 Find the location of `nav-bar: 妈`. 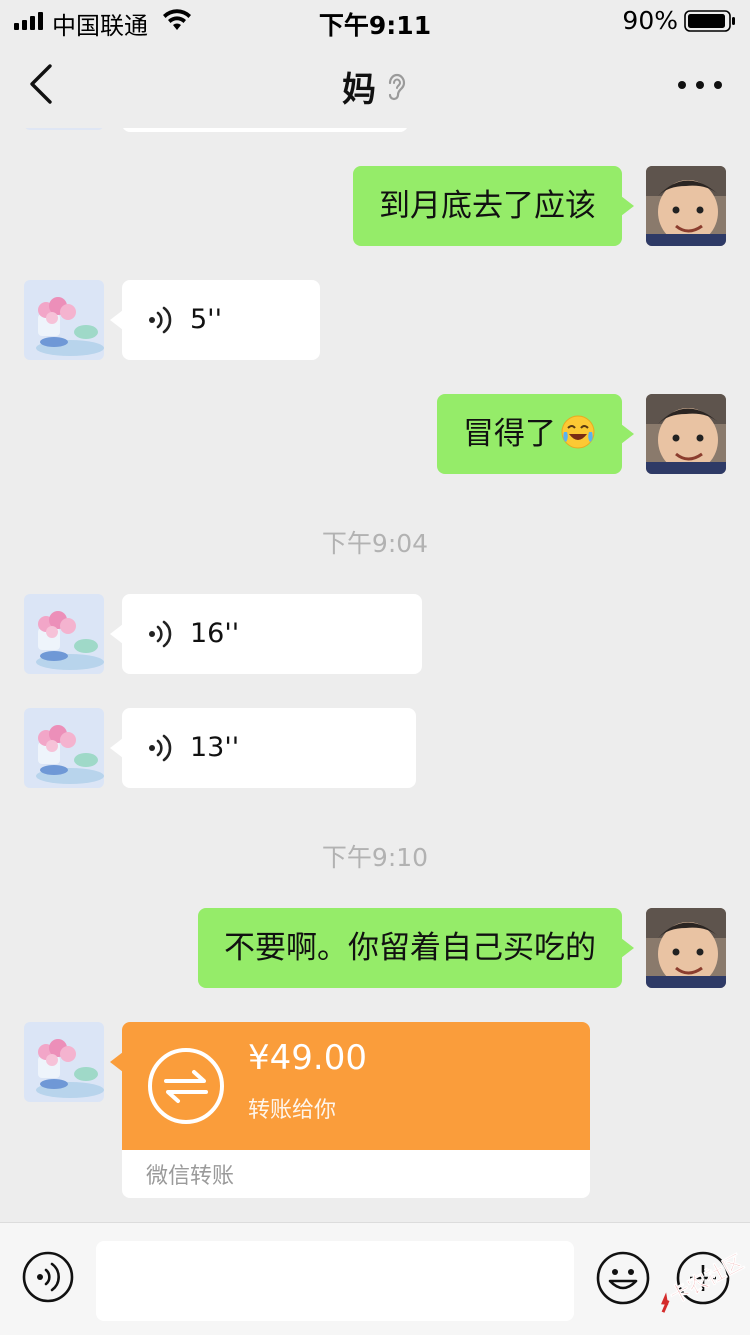

nav-bar: 妈 is located at coordinates (375, 84).